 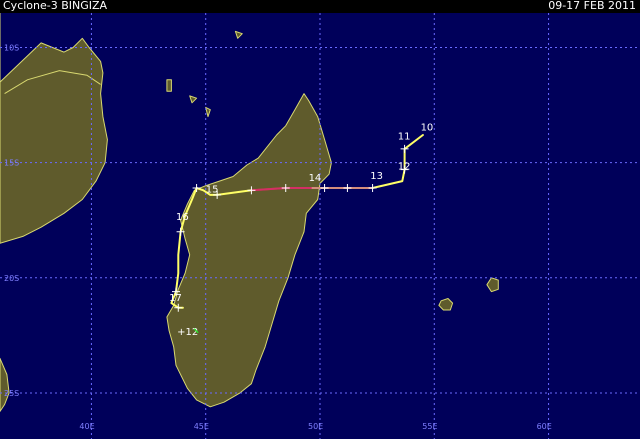 I want to click on title-bar: Cyclone-3 BINGIZA 09-17 FEB 2011, so click(x=320, y=6).